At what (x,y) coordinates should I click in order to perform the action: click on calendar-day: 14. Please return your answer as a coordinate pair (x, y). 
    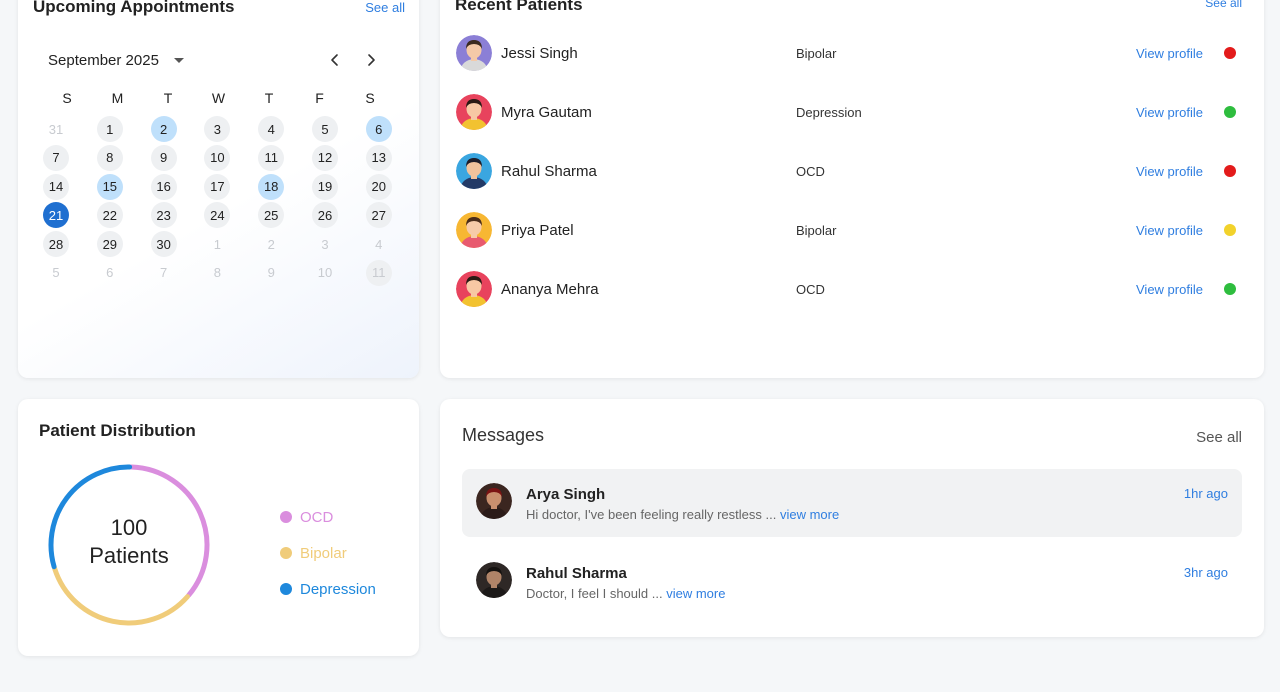
    Looking at the image, I should click on (56, 186).